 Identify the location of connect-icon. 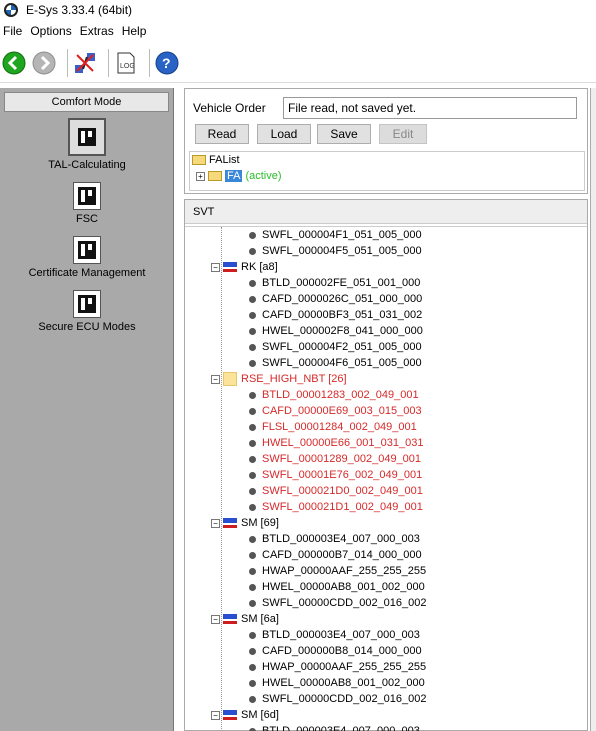
(85, 62).